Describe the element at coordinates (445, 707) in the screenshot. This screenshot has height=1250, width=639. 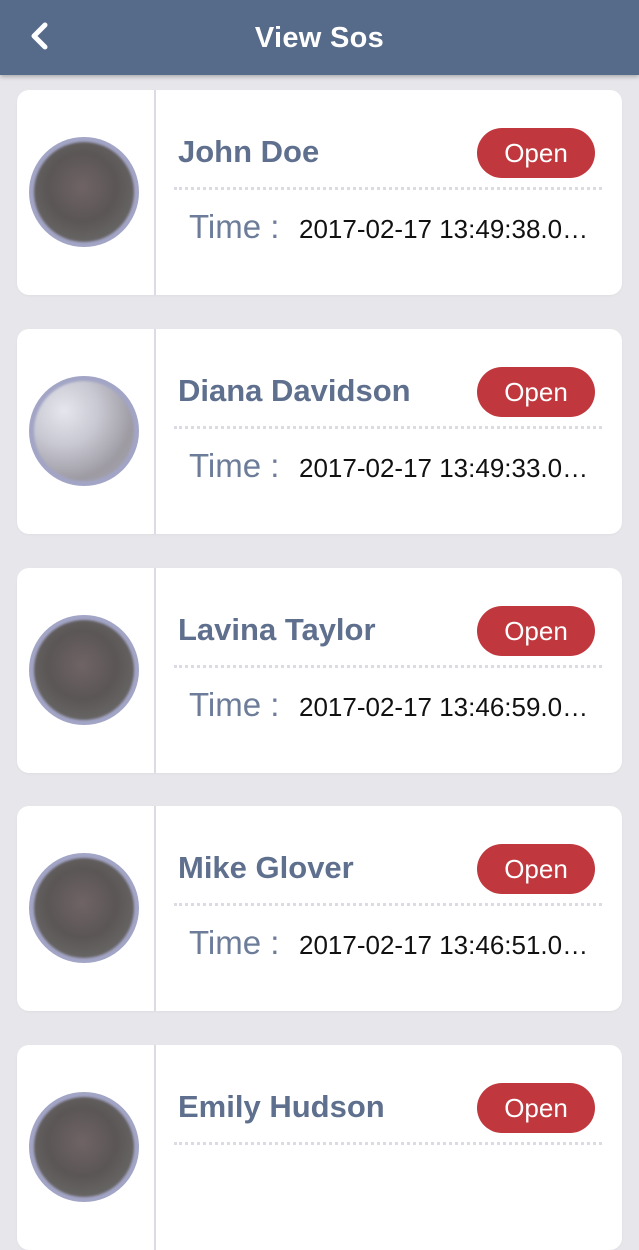
I see `time-value: 2017-02-17 13:46:59.000` at that location.